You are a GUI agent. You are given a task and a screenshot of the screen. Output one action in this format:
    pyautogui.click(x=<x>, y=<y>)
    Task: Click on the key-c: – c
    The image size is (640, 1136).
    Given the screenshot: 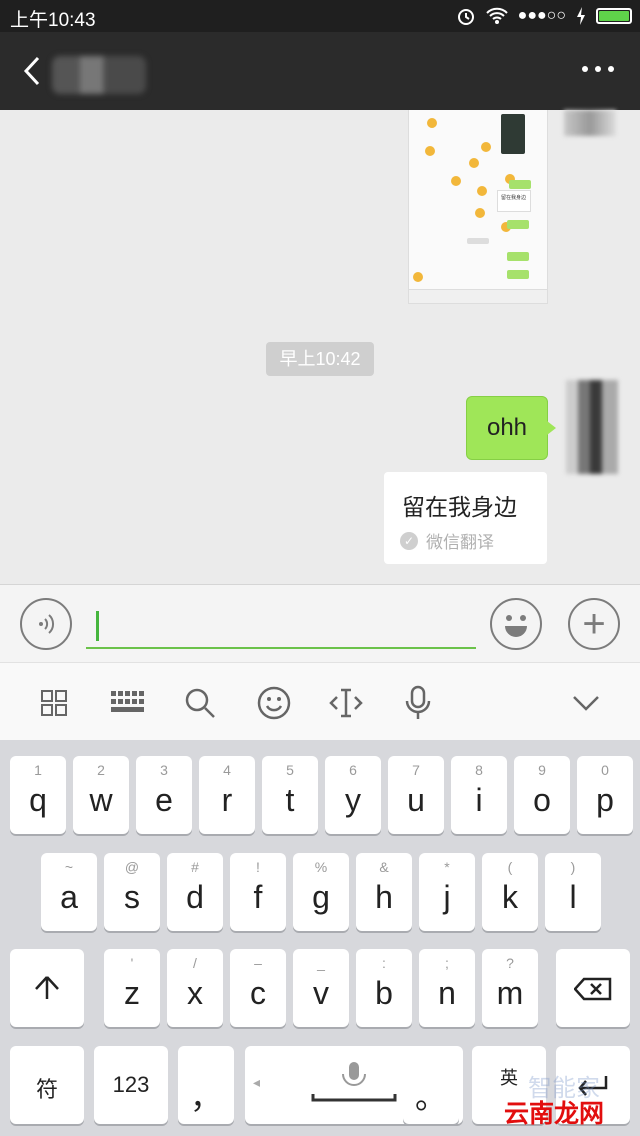 What is the action you would take?
    pyautogui.click(x=258, y=988)
    